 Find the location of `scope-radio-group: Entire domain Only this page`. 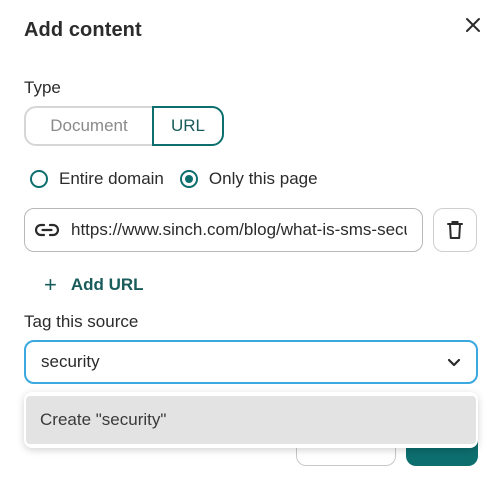

scope-radio-group: Entire domain Only this page is located at coordinates (174, 179).